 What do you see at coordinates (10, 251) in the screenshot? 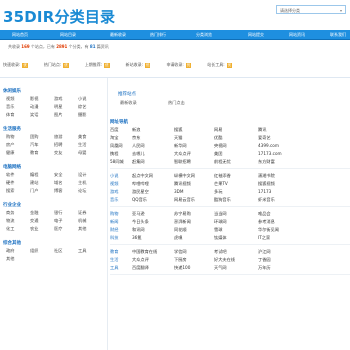
I see `sidebar-link: 政府` at bounding box center [10, 251].